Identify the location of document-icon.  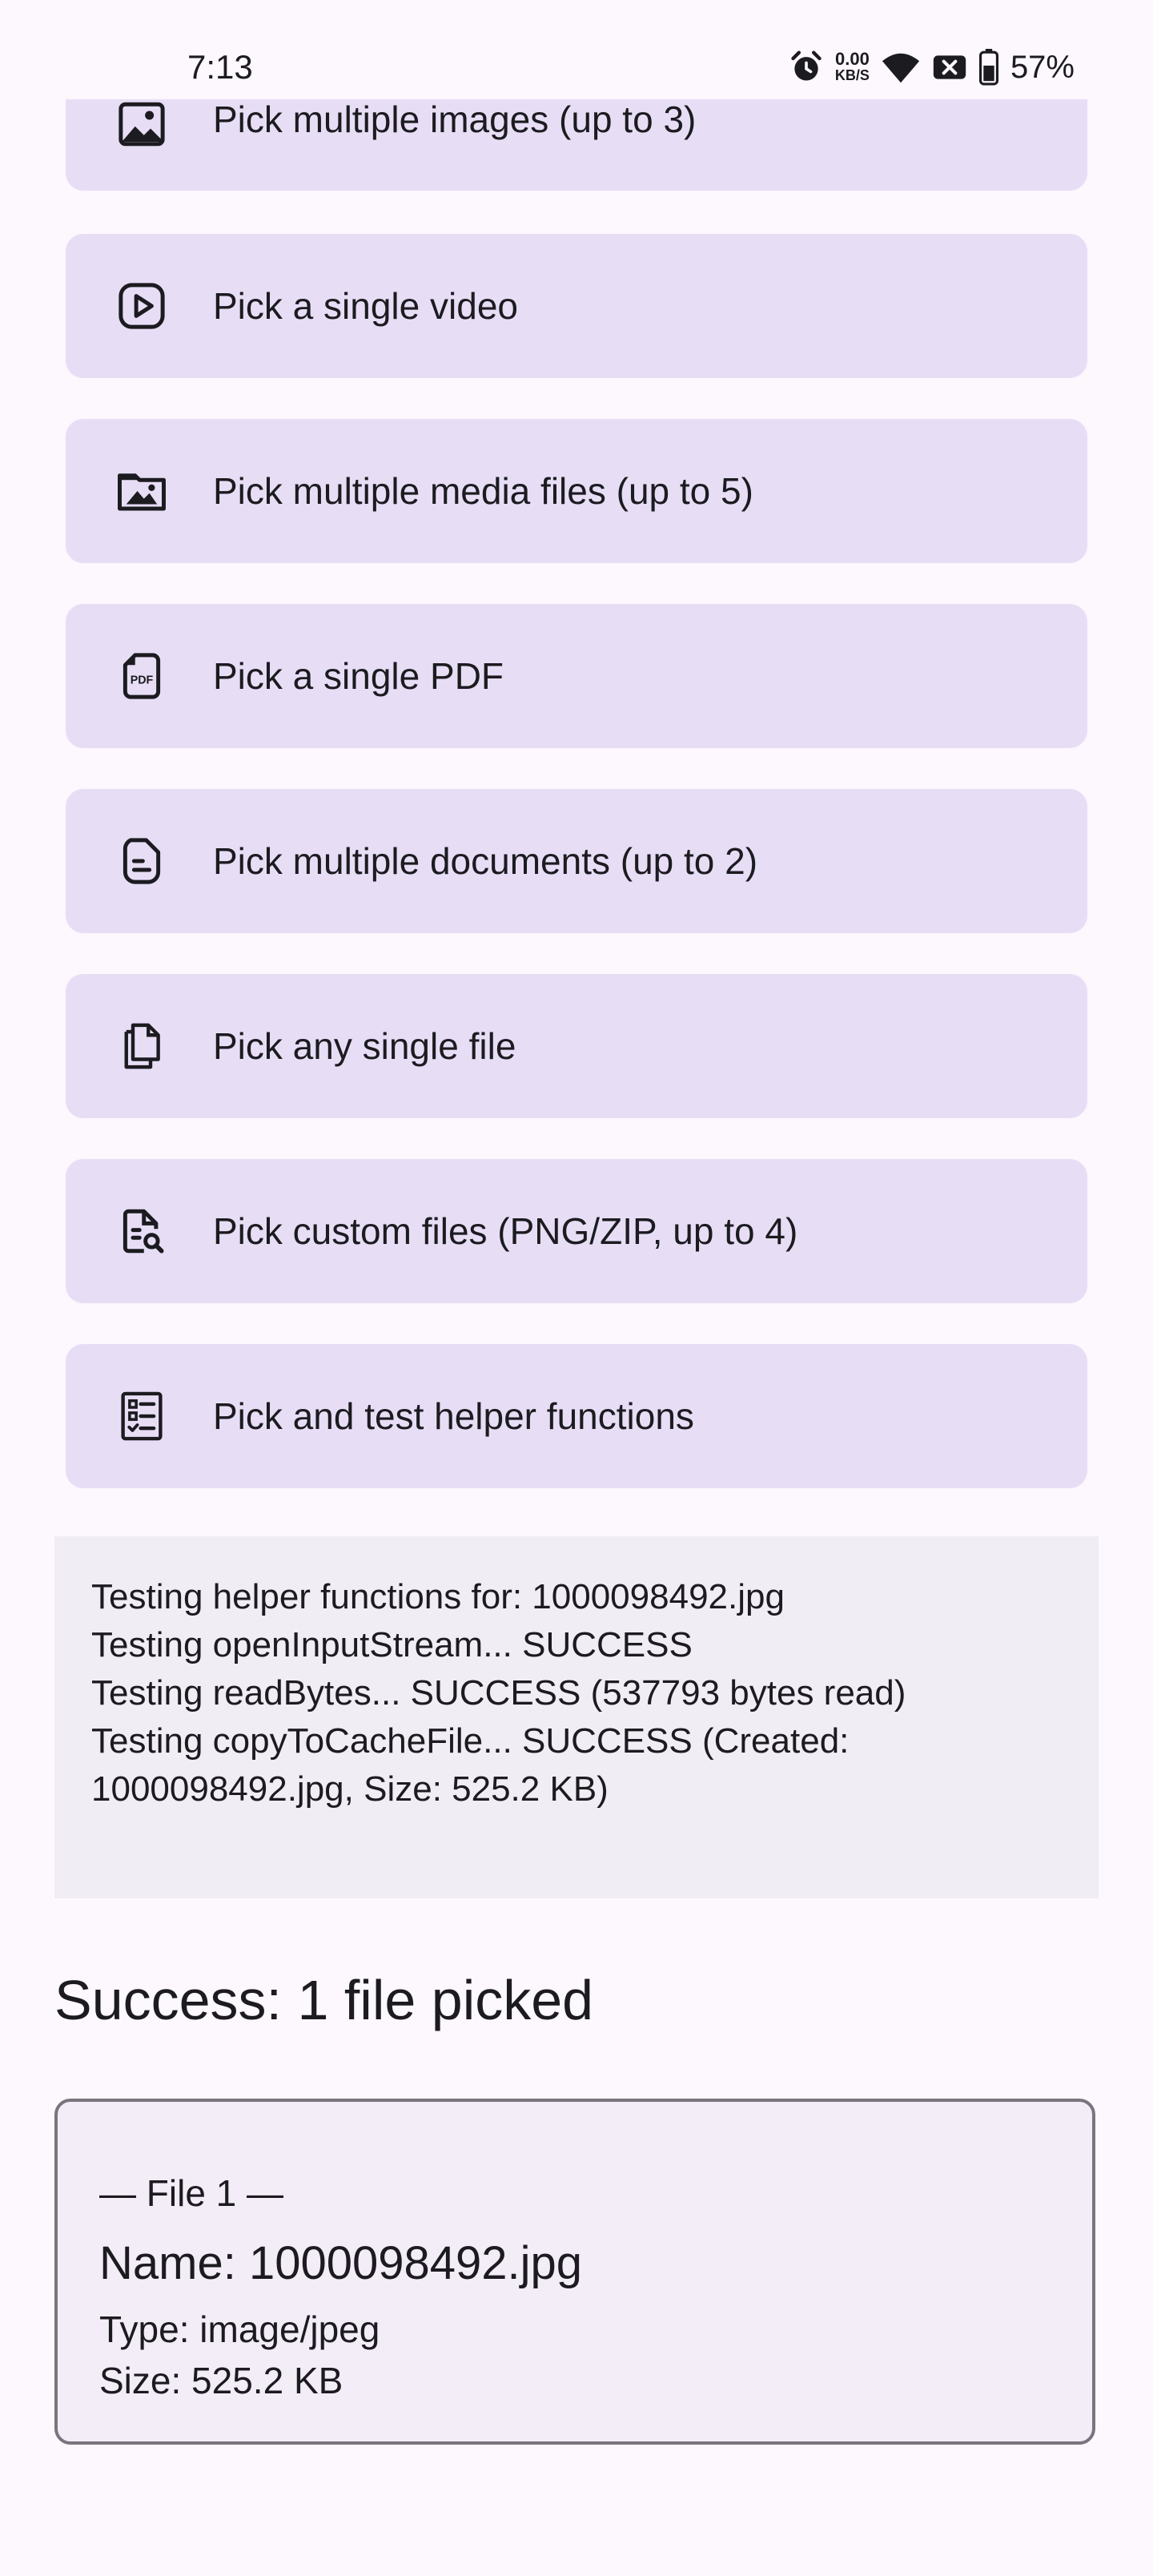
(141, 861).